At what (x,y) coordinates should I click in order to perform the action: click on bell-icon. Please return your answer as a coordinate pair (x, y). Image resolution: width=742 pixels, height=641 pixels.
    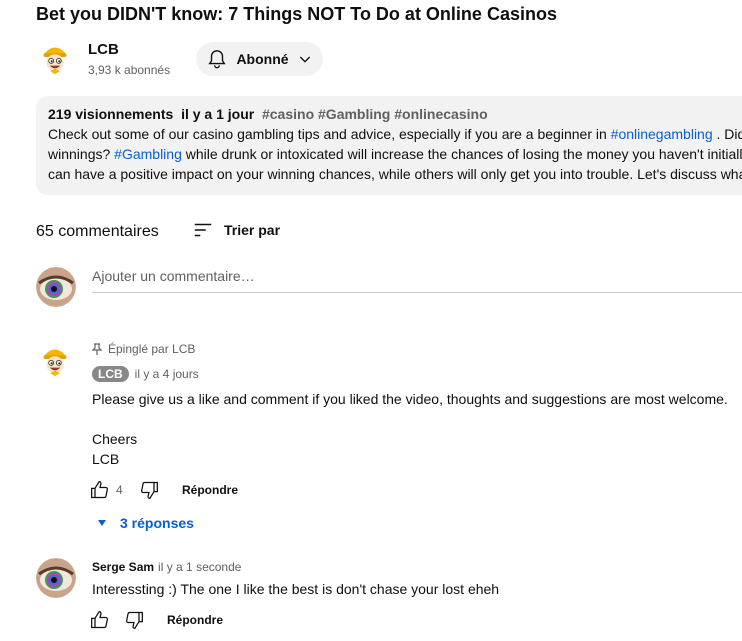
    Looking at the image, I should click on (217, 59).